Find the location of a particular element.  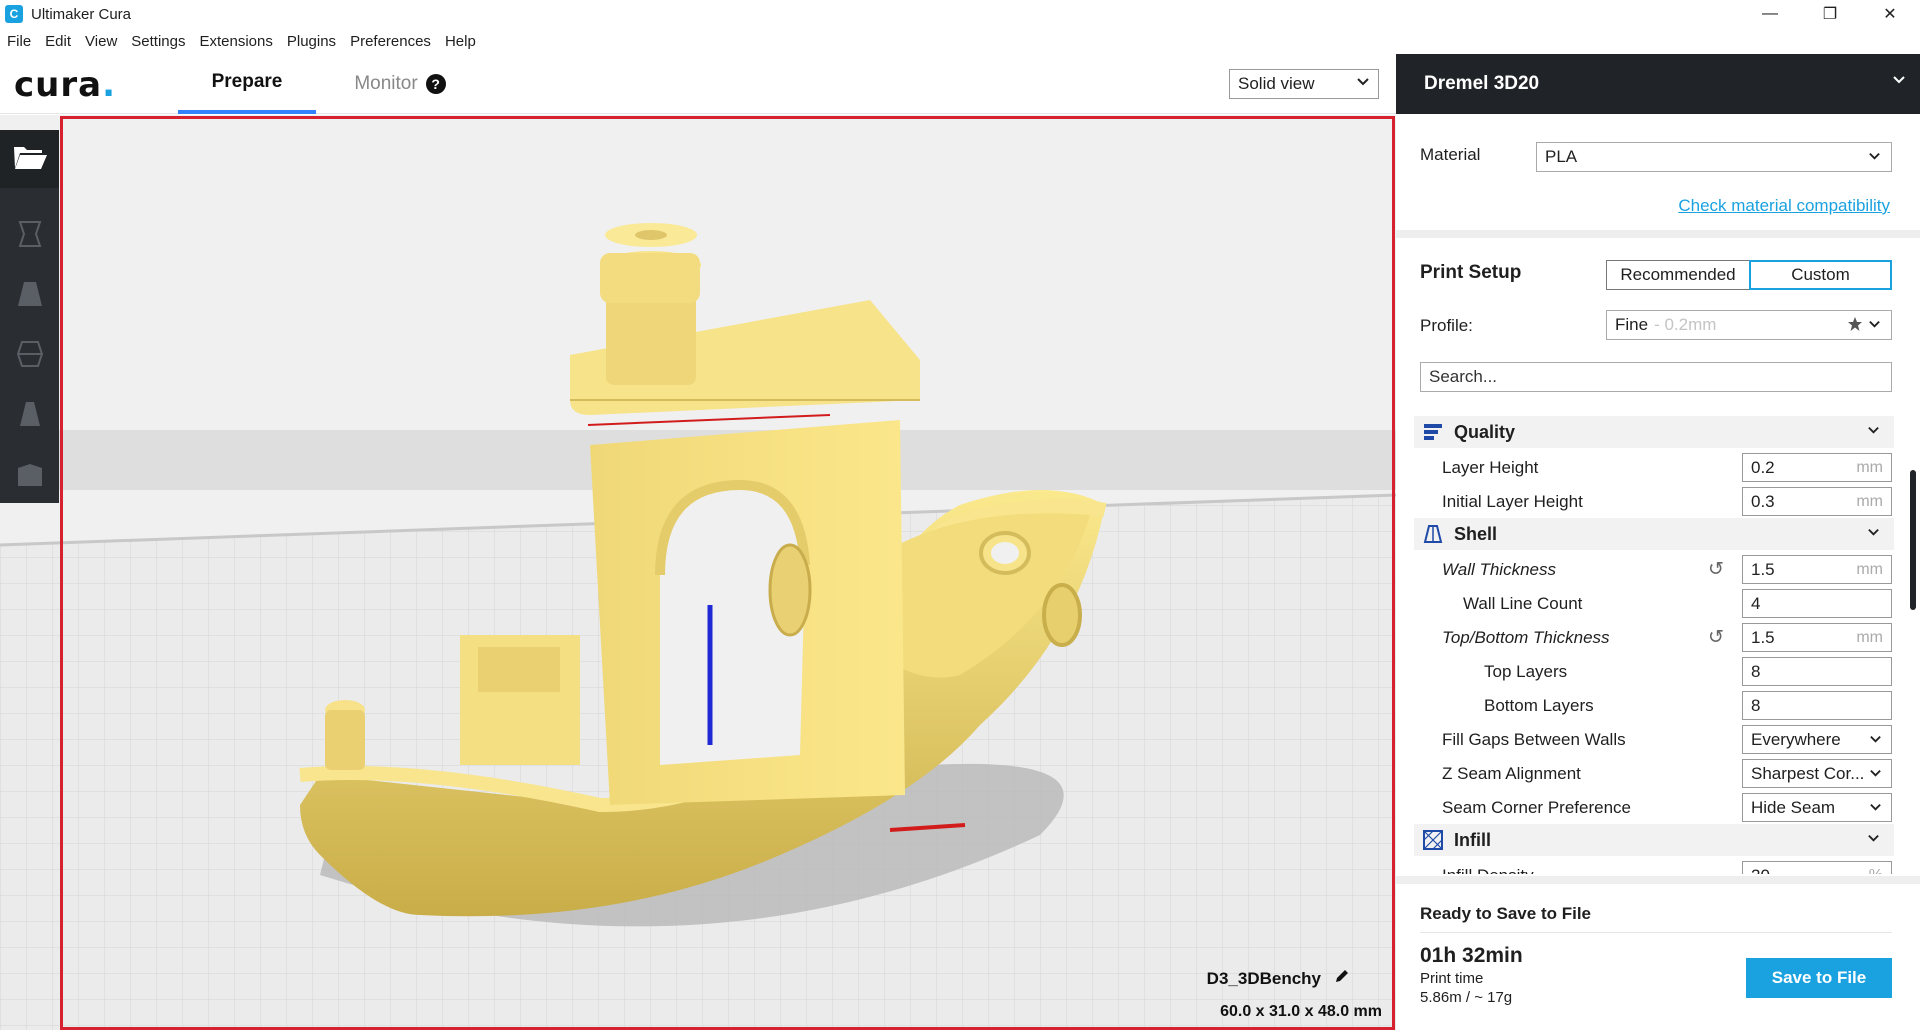

menu-settings: Settings is located at coordinates (158, 41).